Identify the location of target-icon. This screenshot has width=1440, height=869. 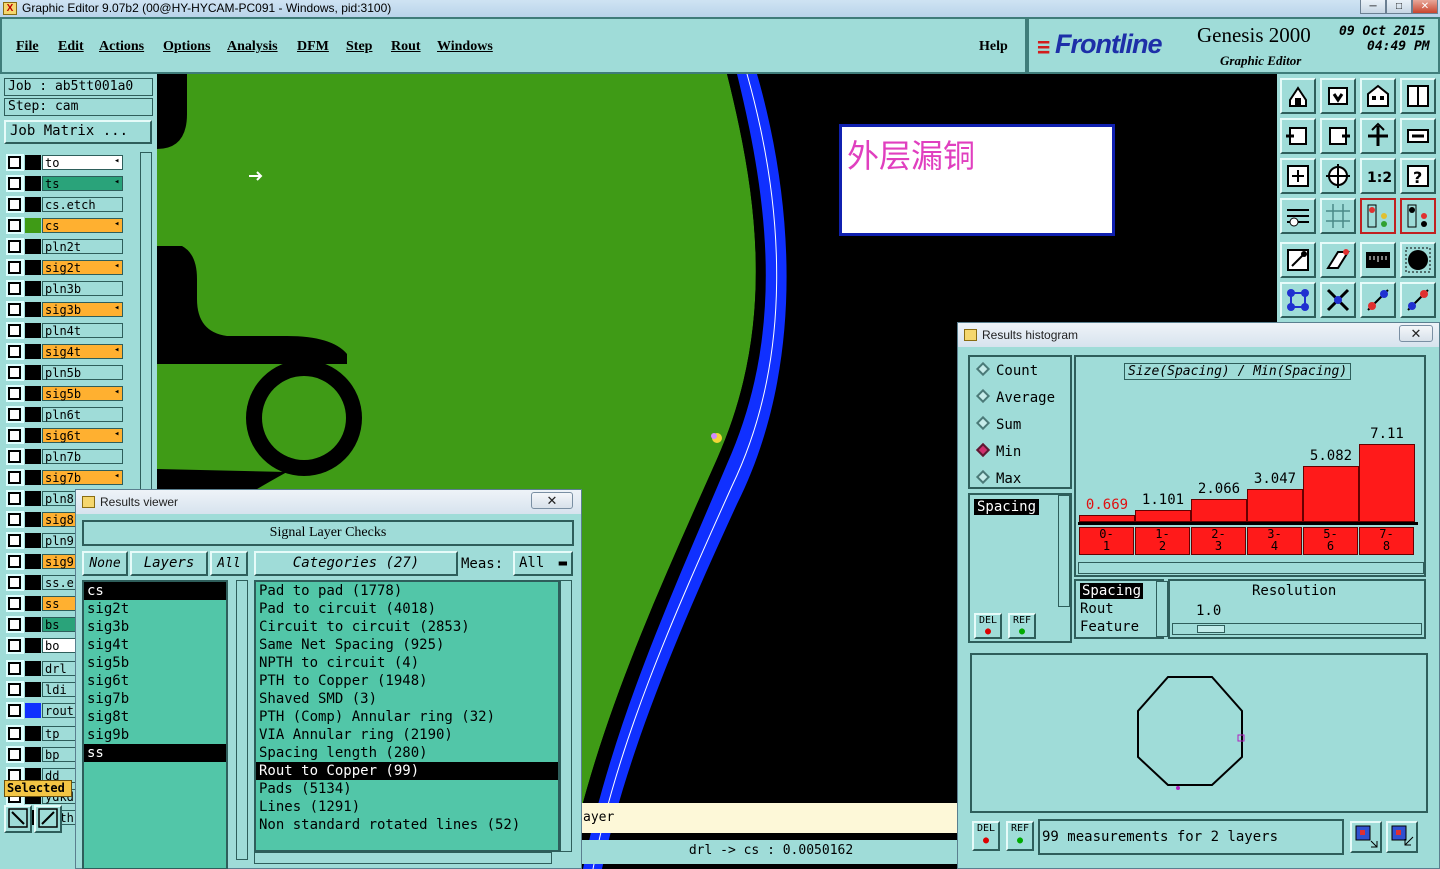
(1418, 260).